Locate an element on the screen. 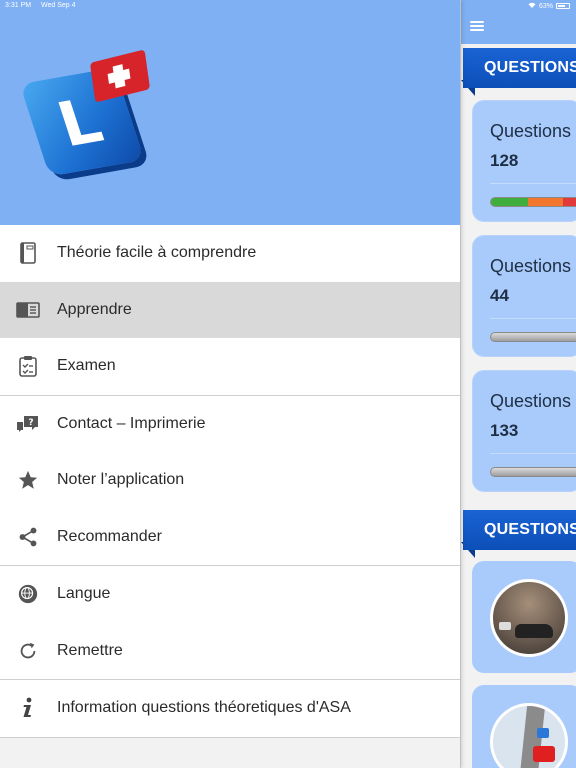 This screenshot has width=576, height=768. question-card: Questions 44 is located at coordinates (524, 296).